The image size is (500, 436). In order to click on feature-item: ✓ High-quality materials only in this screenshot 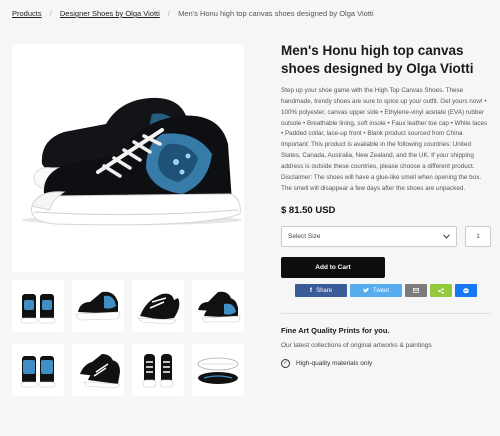, I will do `click(386, 364)`.